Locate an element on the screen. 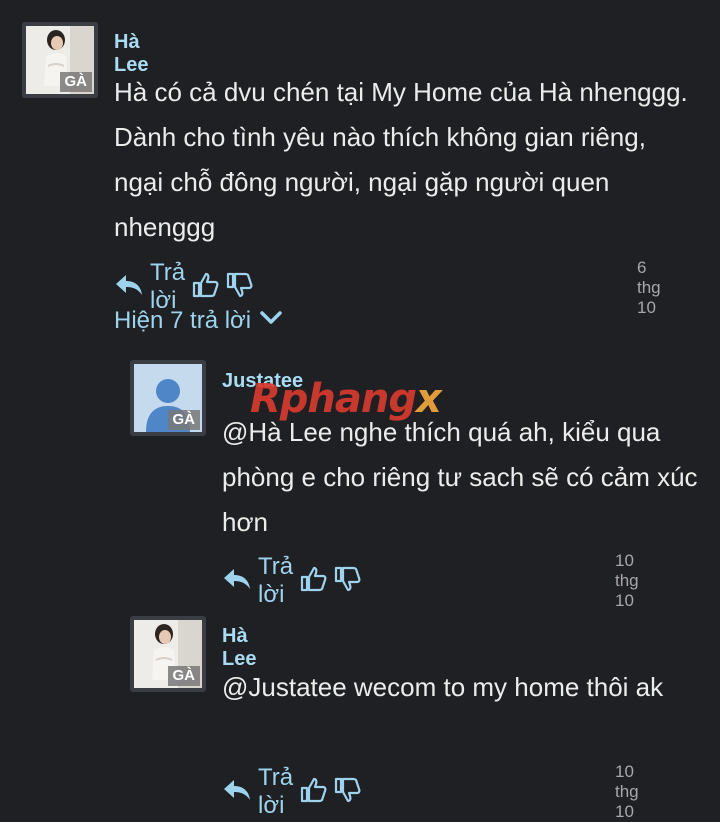  show-replies-button: Hiện 7 trả lời is located at coordinates (198, 321).